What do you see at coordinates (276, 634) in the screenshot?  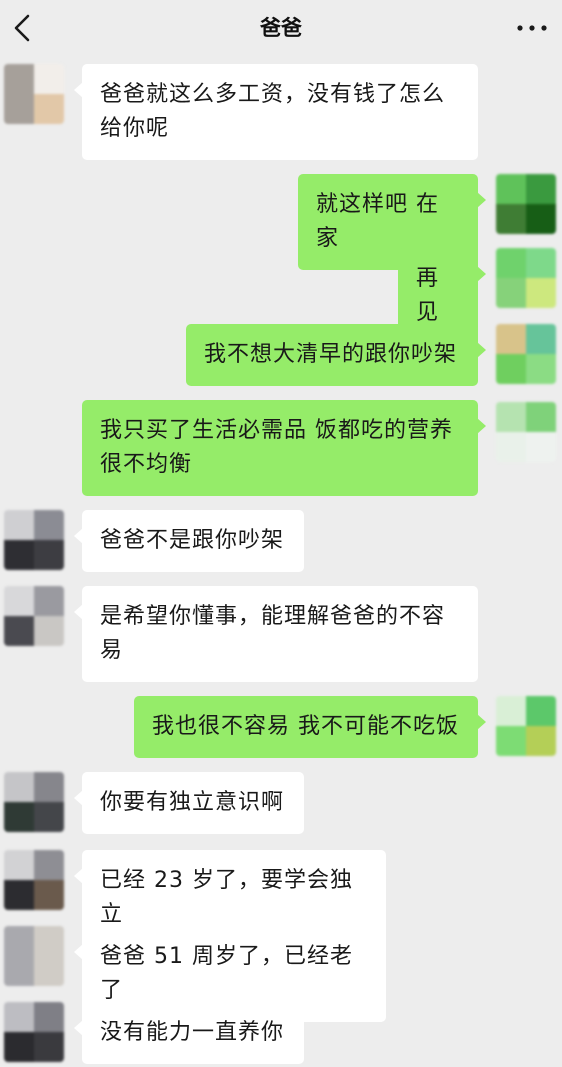 I see `message-bubble: 是希望你懂事，能理解爸爸的不容易` at bounding box center [276, 634].